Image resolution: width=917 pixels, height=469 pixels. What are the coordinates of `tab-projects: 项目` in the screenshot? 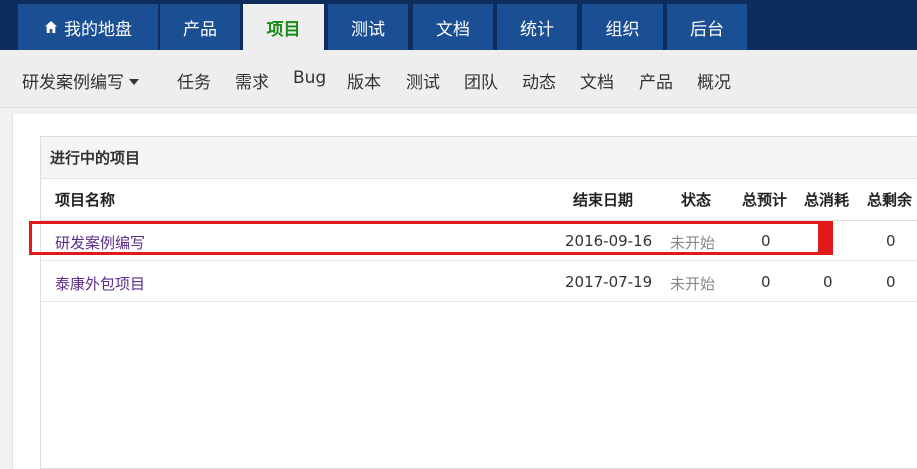 It's located at (283, 27).